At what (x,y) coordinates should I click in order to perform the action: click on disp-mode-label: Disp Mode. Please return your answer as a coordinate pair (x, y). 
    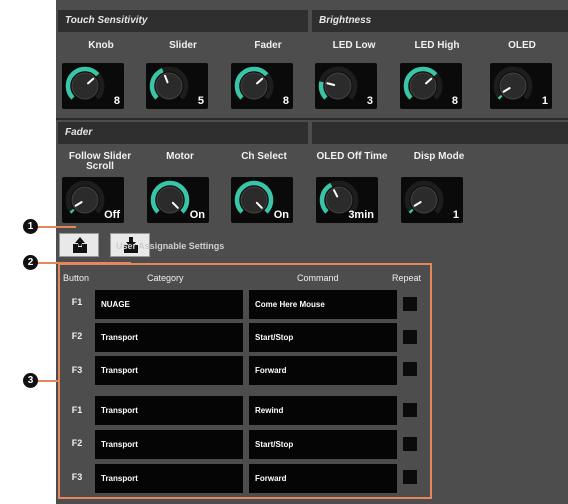
    Looking at the image, I should click on (439, 156).